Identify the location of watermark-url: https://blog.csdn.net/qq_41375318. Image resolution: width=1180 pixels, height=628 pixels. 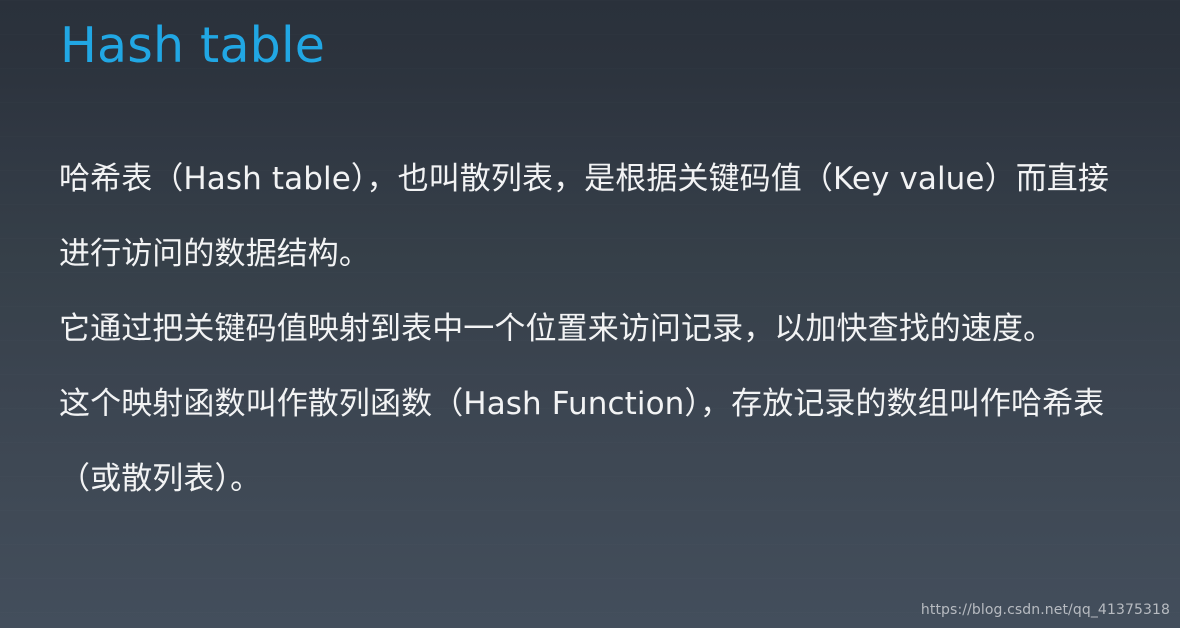
(1045, 610).